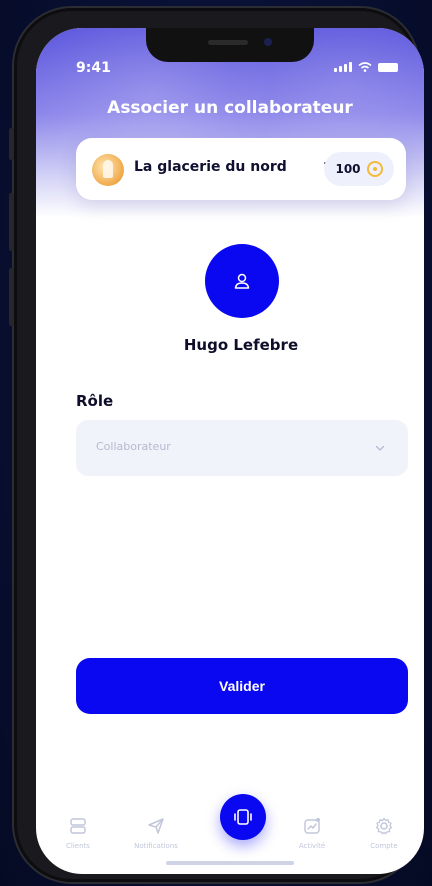  What do you see at coordinates (210, 167) in the screenshot?
I see `store-name: La glacerie du nord` at bounding box center [210, 167].